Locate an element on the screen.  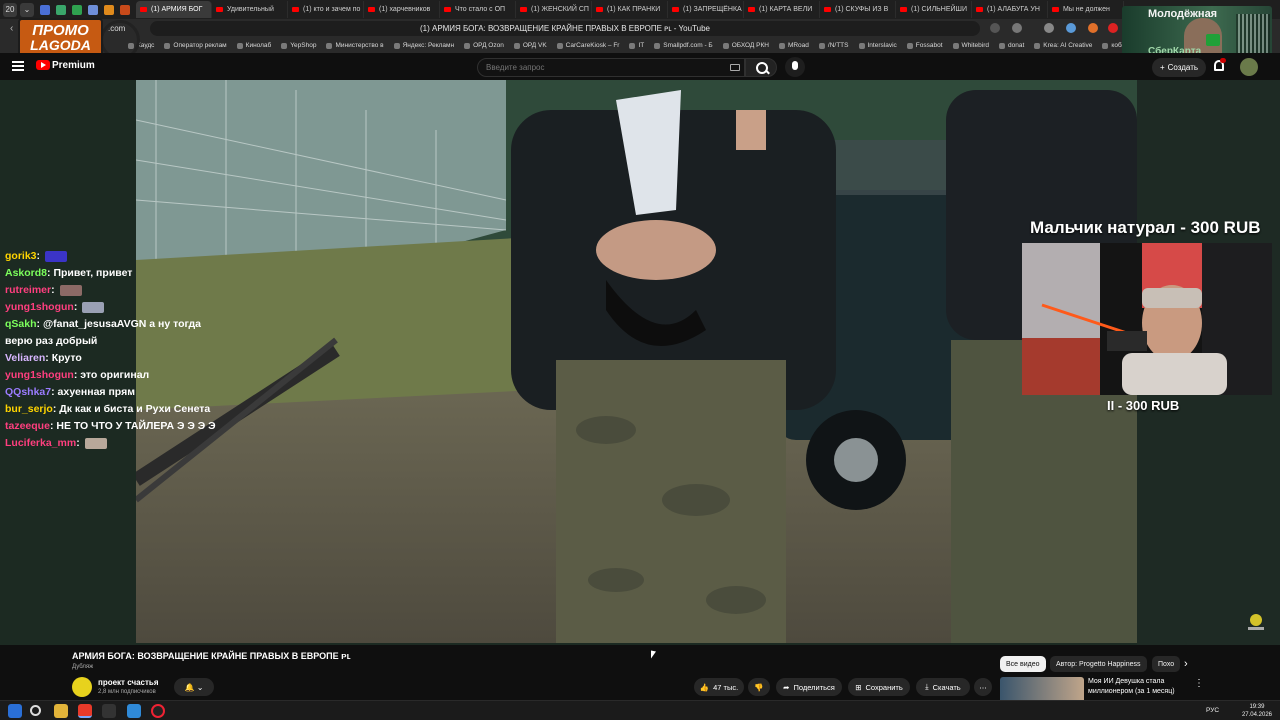
file-explorer-icon is located at coordinates (61, 711).